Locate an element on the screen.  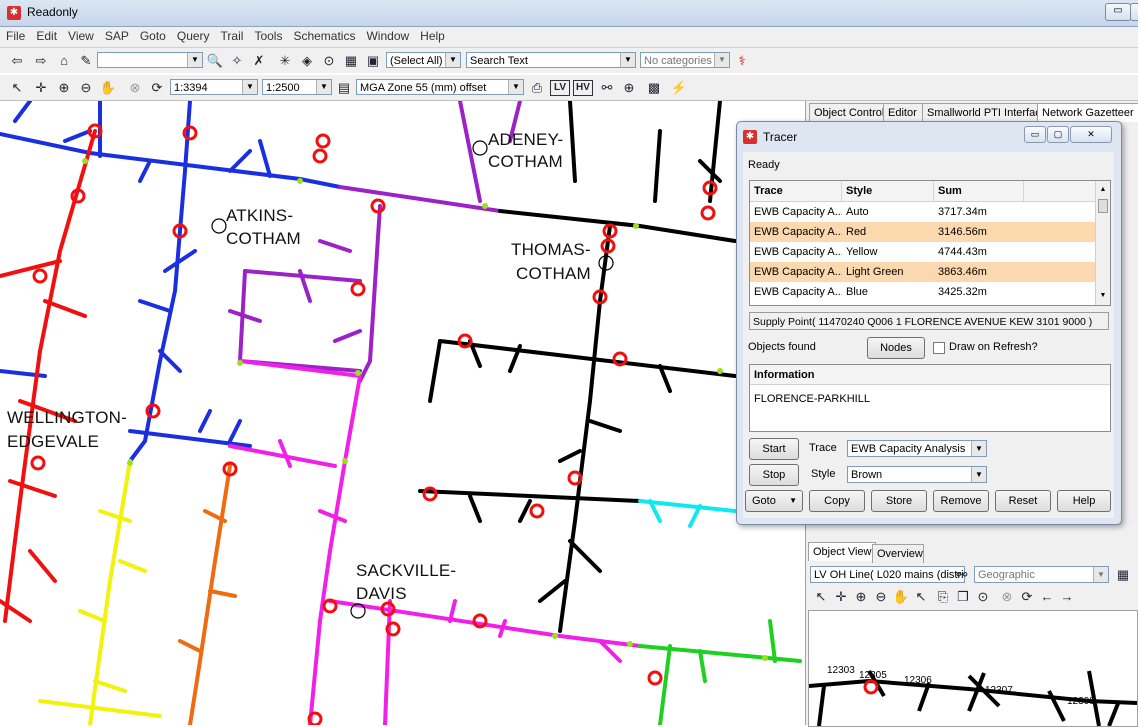
table-row: EWB Capacity A... Light Green 3863.46m is located at coordinates (922, 272).